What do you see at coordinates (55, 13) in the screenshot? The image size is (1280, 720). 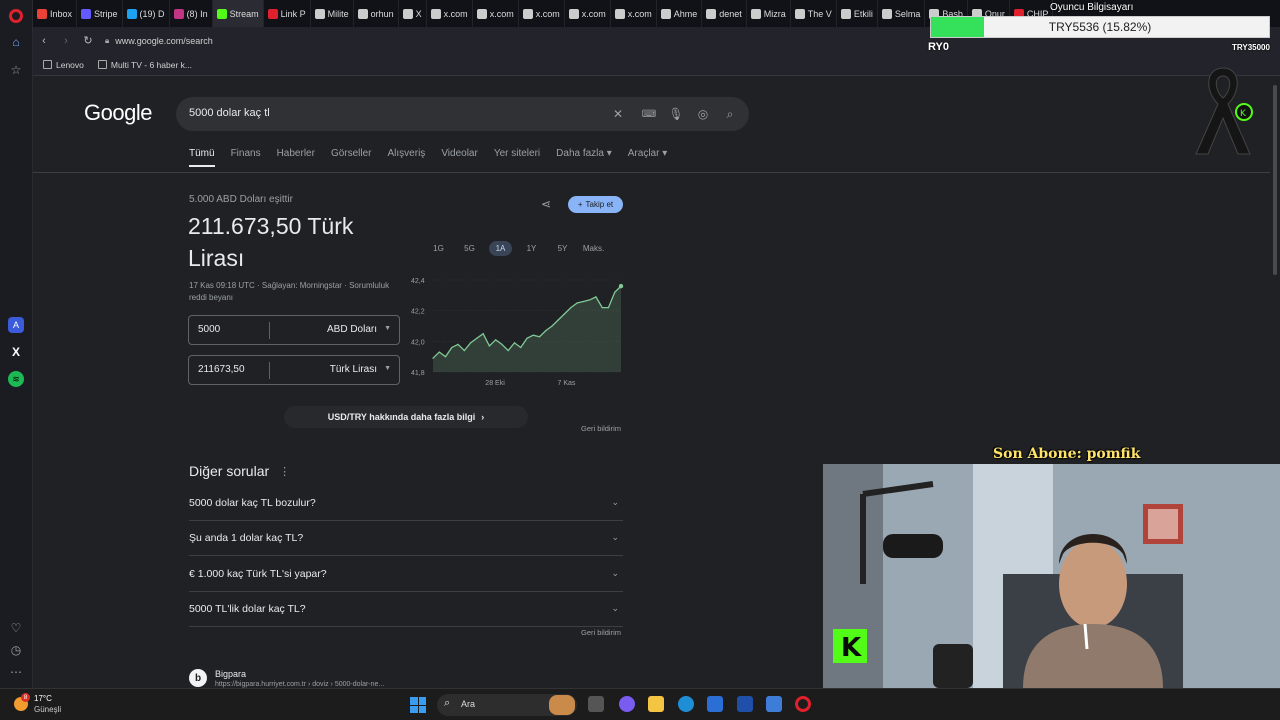 I see `browser-tab: Inbox` at bounding box center [55, 13].